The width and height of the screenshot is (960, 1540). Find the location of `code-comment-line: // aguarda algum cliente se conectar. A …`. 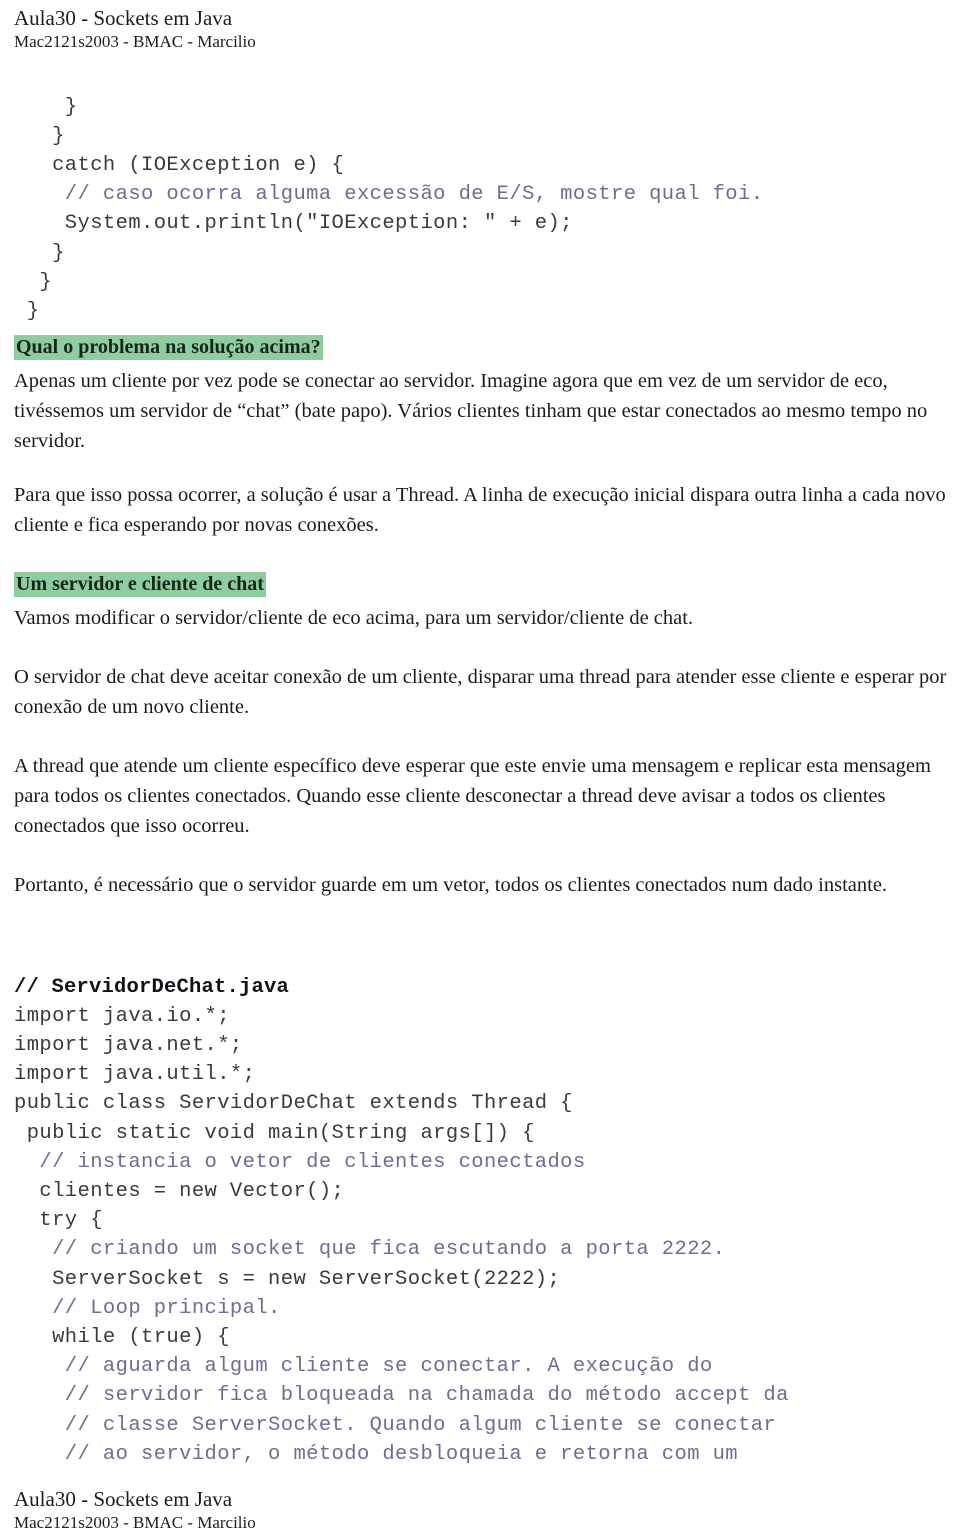

code-comment-line: // aguarda algum cliente se conectar. A … is located at coordinates (363, 1367).